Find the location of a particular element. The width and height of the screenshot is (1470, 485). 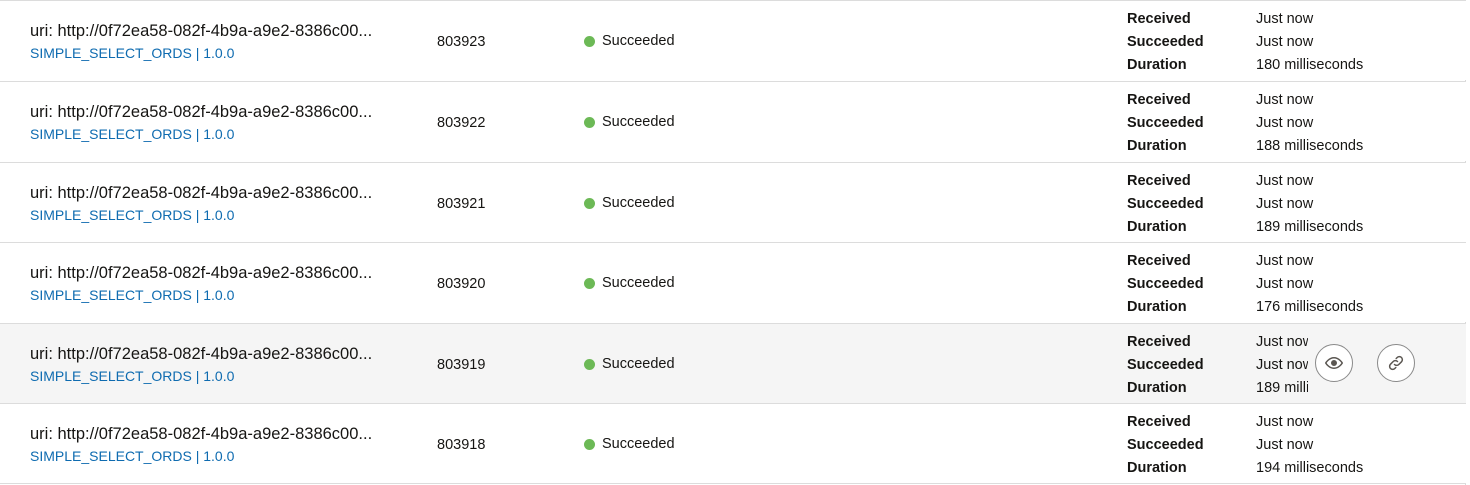

request-id: 803919 is located at coordinates (461, 365).